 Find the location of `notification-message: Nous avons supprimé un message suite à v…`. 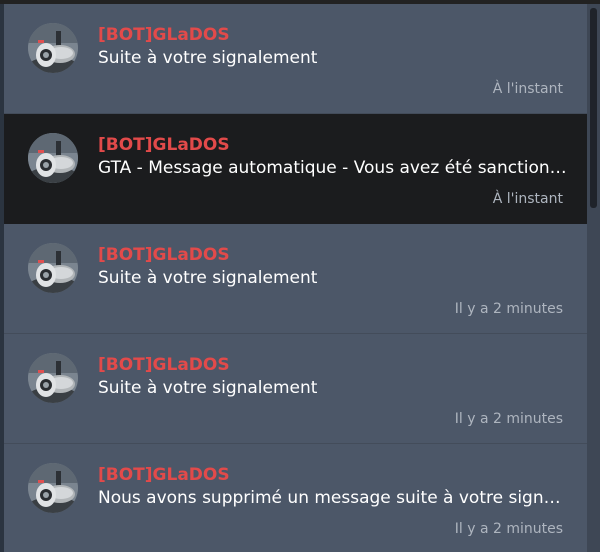

notification-message: Nous avons supprimé un message suite à v… is located at coordinates (334, 498).